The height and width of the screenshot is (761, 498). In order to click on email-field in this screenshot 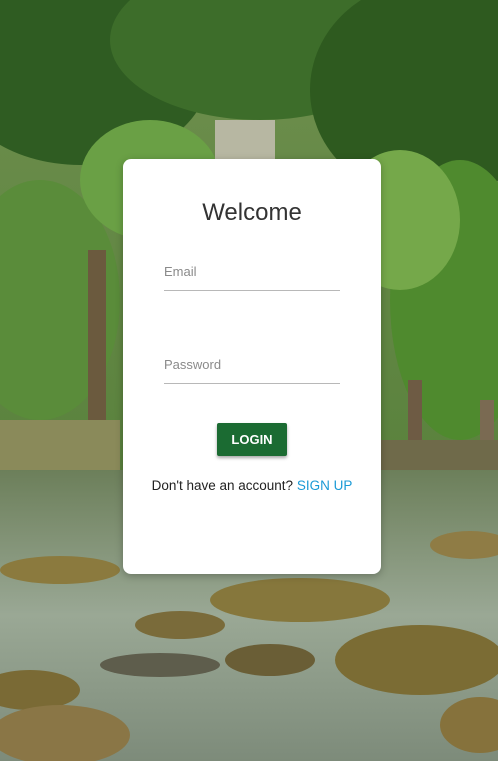, I will do `click(252, 271)`.